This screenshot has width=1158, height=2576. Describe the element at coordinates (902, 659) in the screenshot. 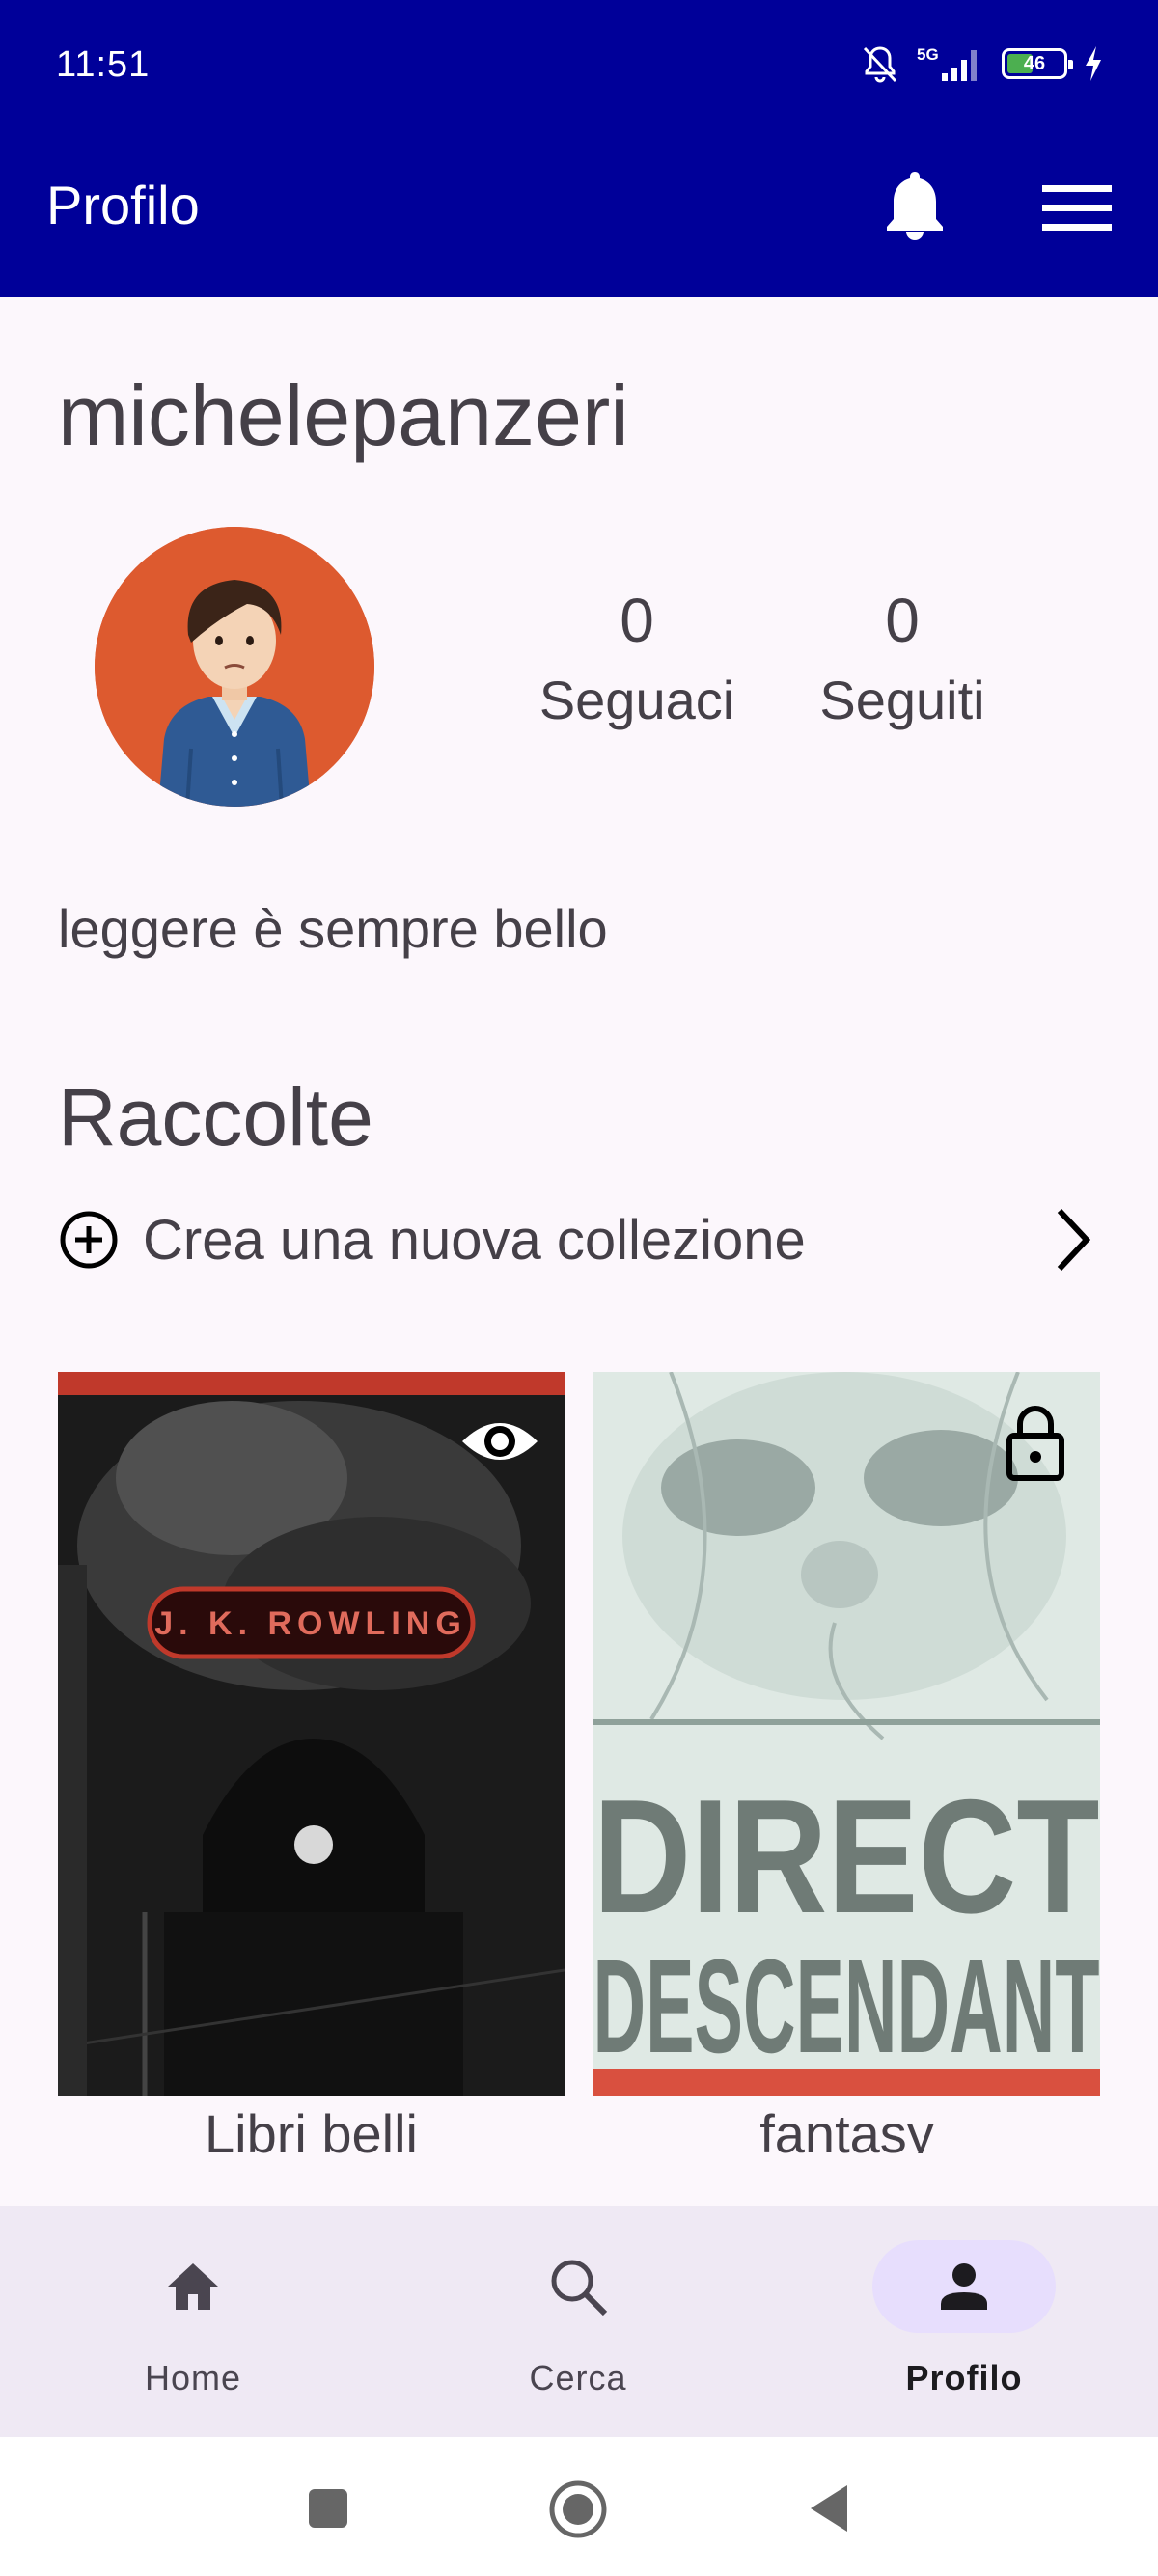

I see `following-stat: 0 Seguiti` at that location.